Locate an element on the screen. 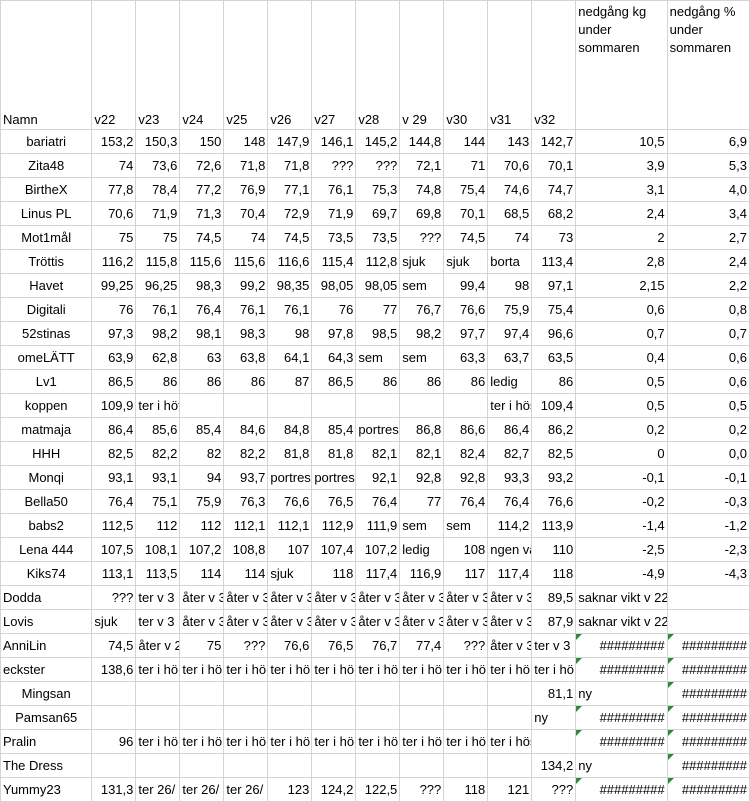 This screenshot has width=750, height=802. data-cell: 2,7 is located at coordinates (708, 237).